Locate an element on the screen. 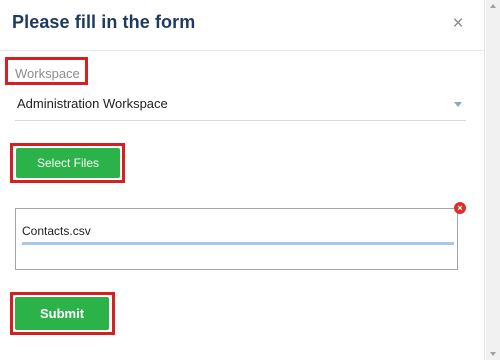  remove-file-icon: × is located at coordinates (460, 208).